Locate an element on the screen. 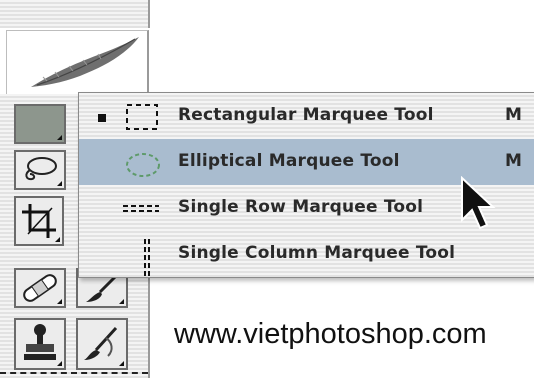 This screenshot has height=378, width=534. history-brush-tool-button is located at coordinates (102, 344).